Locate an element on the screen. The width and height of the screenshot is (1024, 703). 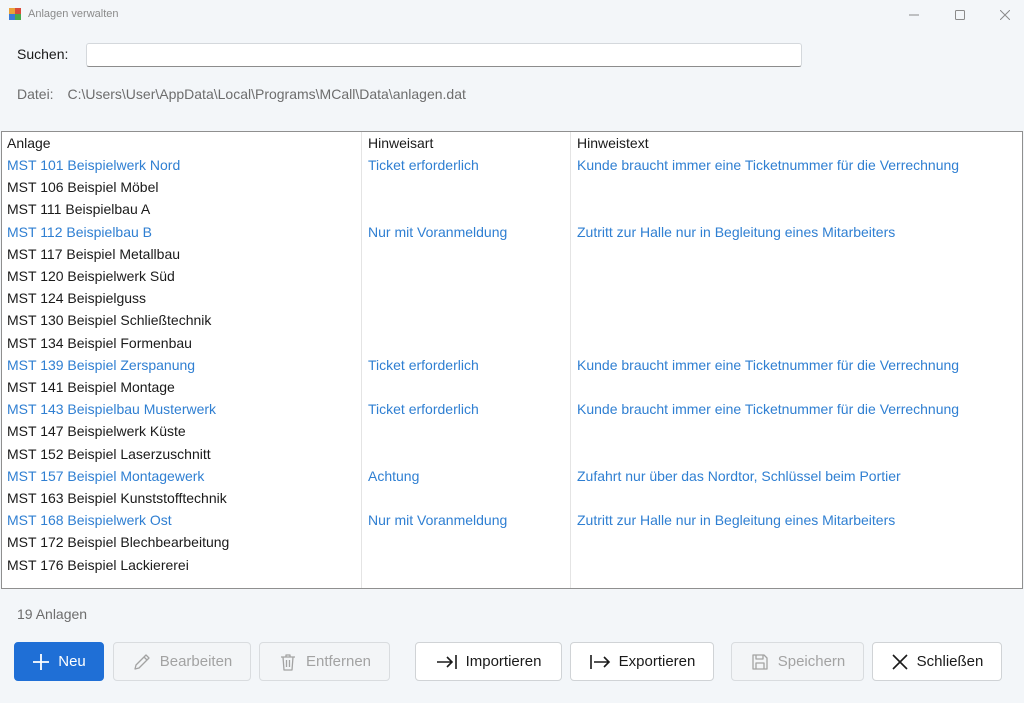
table-row: MST 163 Beispiel Kunststofftechnik is located at coordinates (512, 498).